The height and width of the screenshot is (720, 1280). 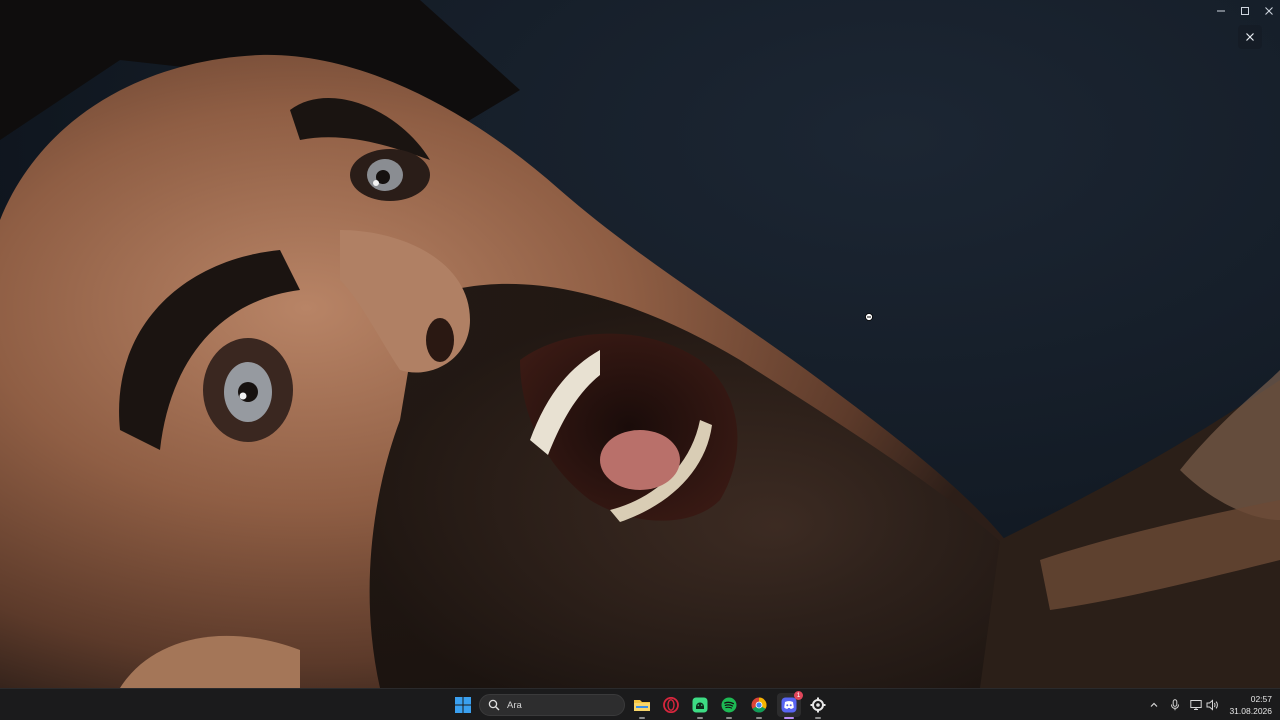 I want to click on network-icon, so click(x=1196, y=705).